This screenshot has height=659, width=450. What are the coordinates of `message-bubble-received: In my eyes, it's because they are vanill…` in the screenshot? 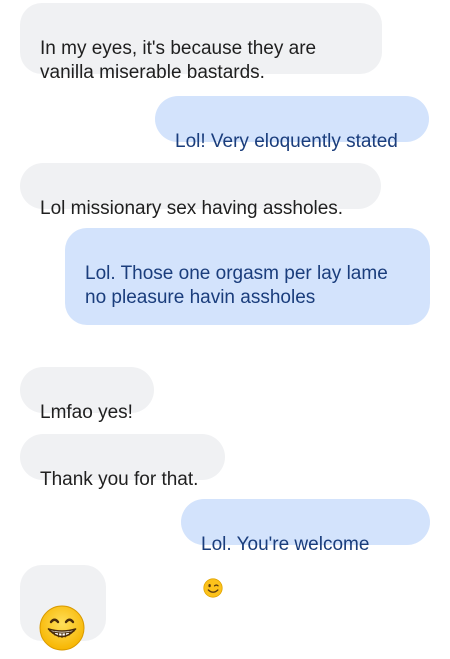 It's located at (201, 38).